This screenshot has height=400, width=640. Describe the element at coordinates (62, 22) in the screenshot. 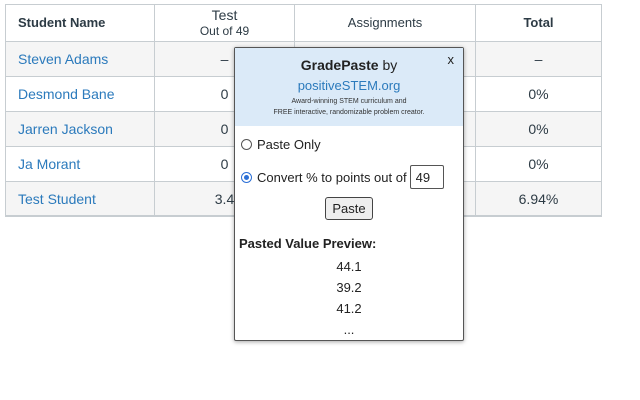

I see `student-name-header-label: Student Name` at that location.